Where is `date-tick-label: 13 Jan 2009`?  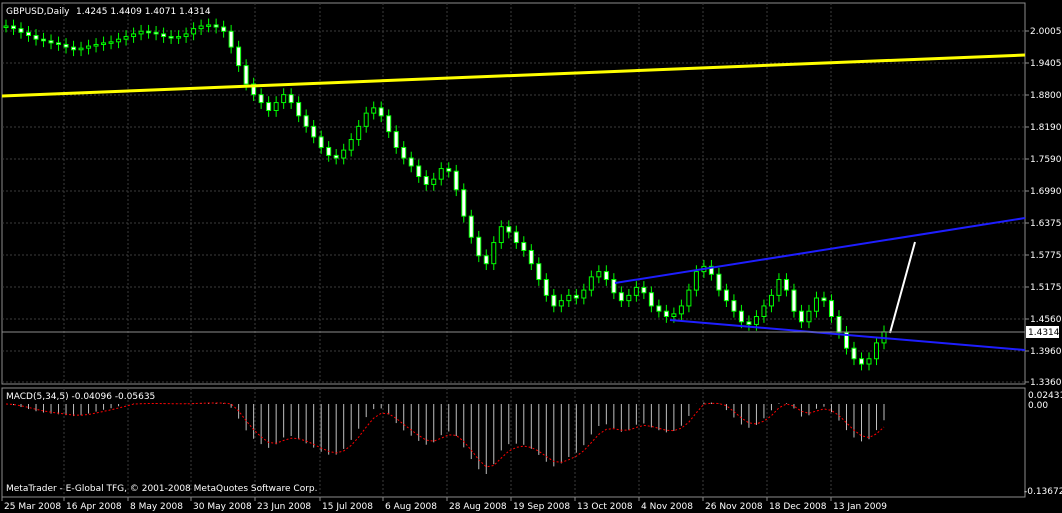
date-tick-label: 13 Jan 2009 is located at coordinates (860, 507).